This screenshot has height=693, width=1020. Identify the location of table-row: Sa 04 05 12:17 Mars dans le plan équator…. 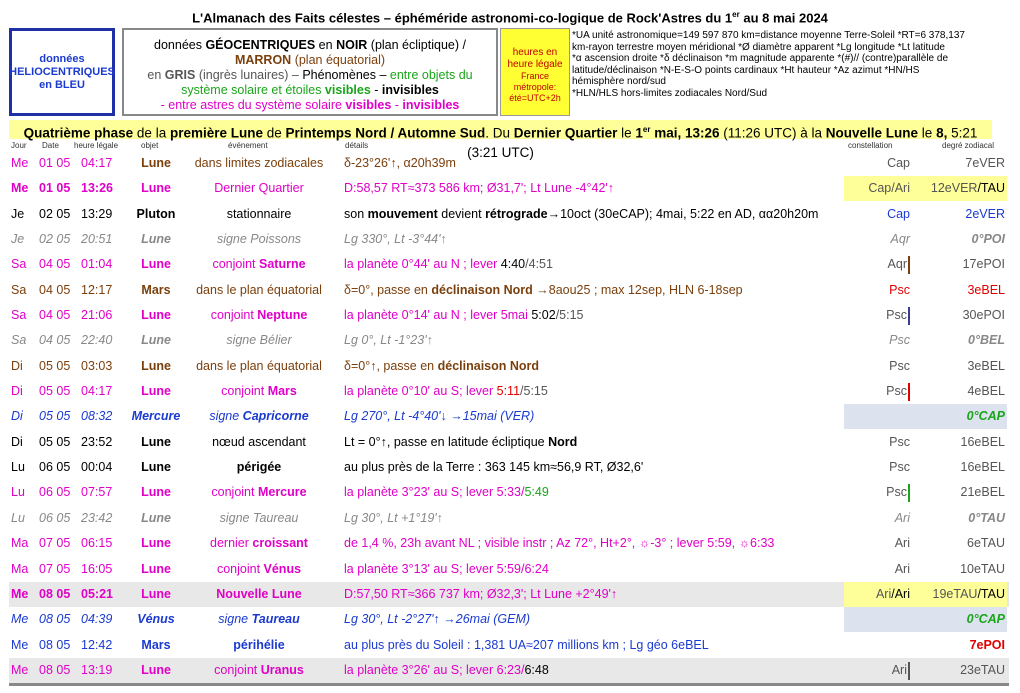
(509, 290).